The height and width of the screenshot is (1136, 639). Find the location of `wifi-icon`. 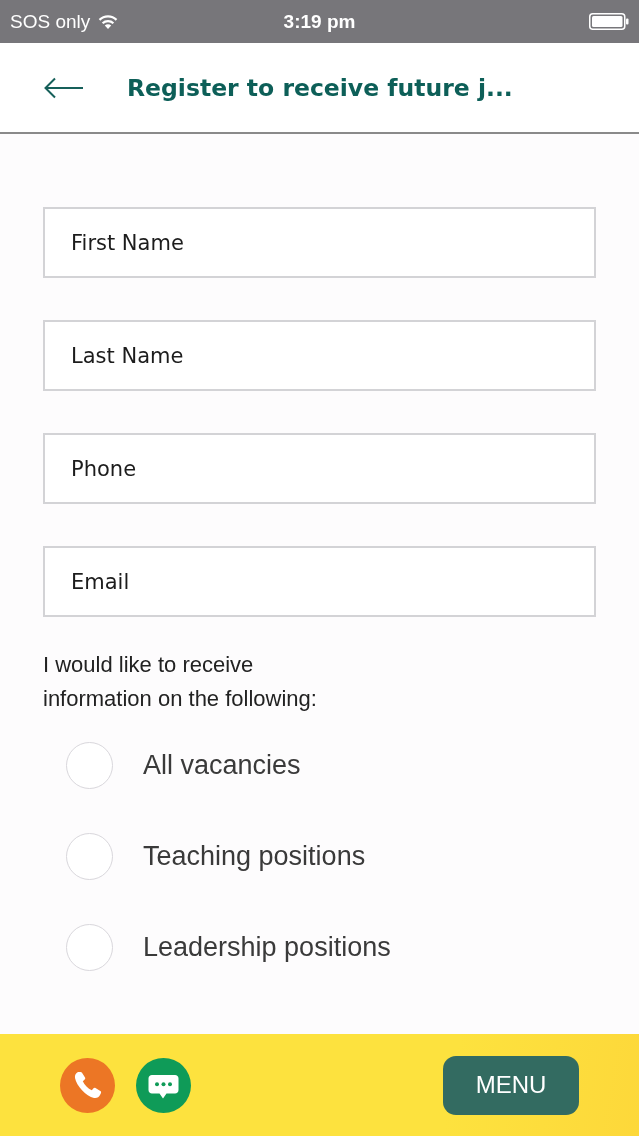

wifi-icon is located at coordinates (108, 21).